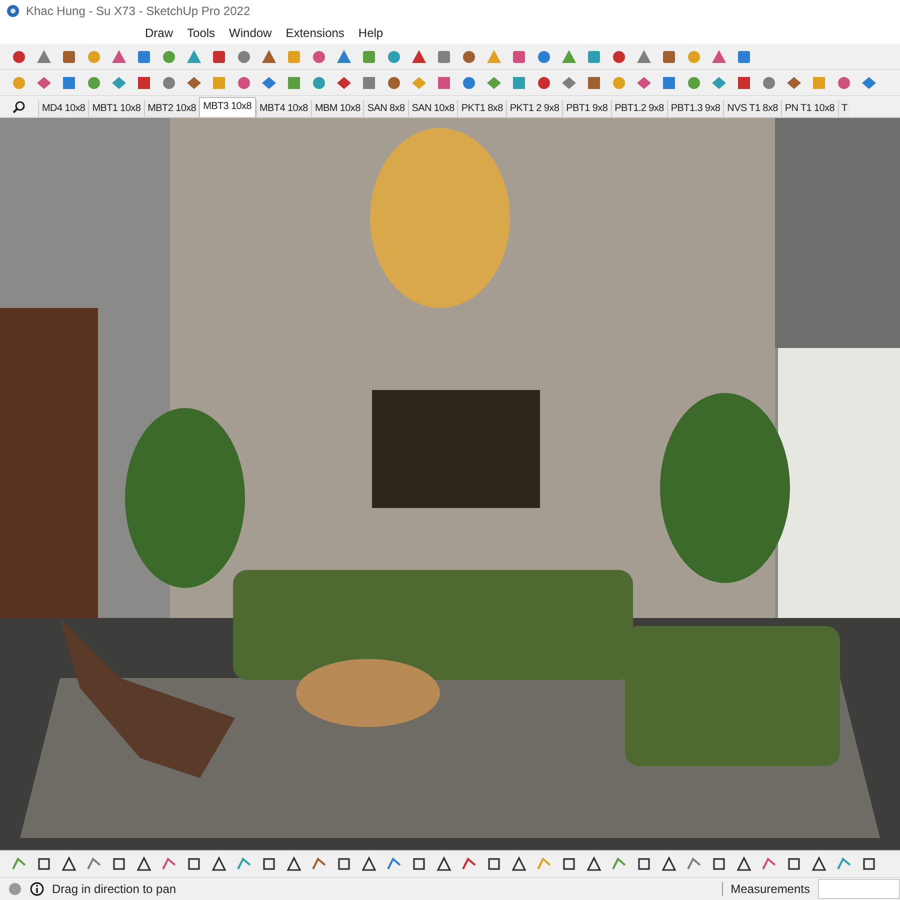 This screenshot has height=900, width=900. Describe the element at coordinates (752, 108) in the screenshot. I see `scene-tab: NVS T1 8x8` at that location.